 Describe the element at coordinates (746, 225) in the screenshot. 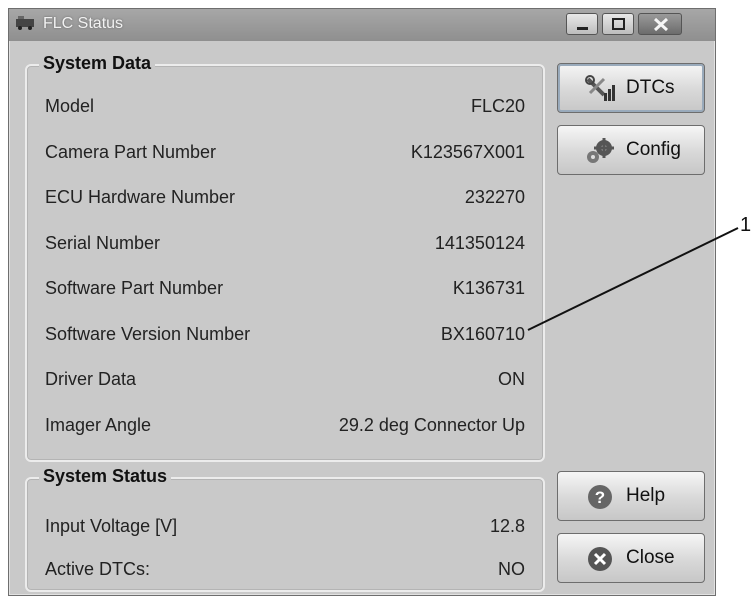

I see `callout-number: 1` at that location.